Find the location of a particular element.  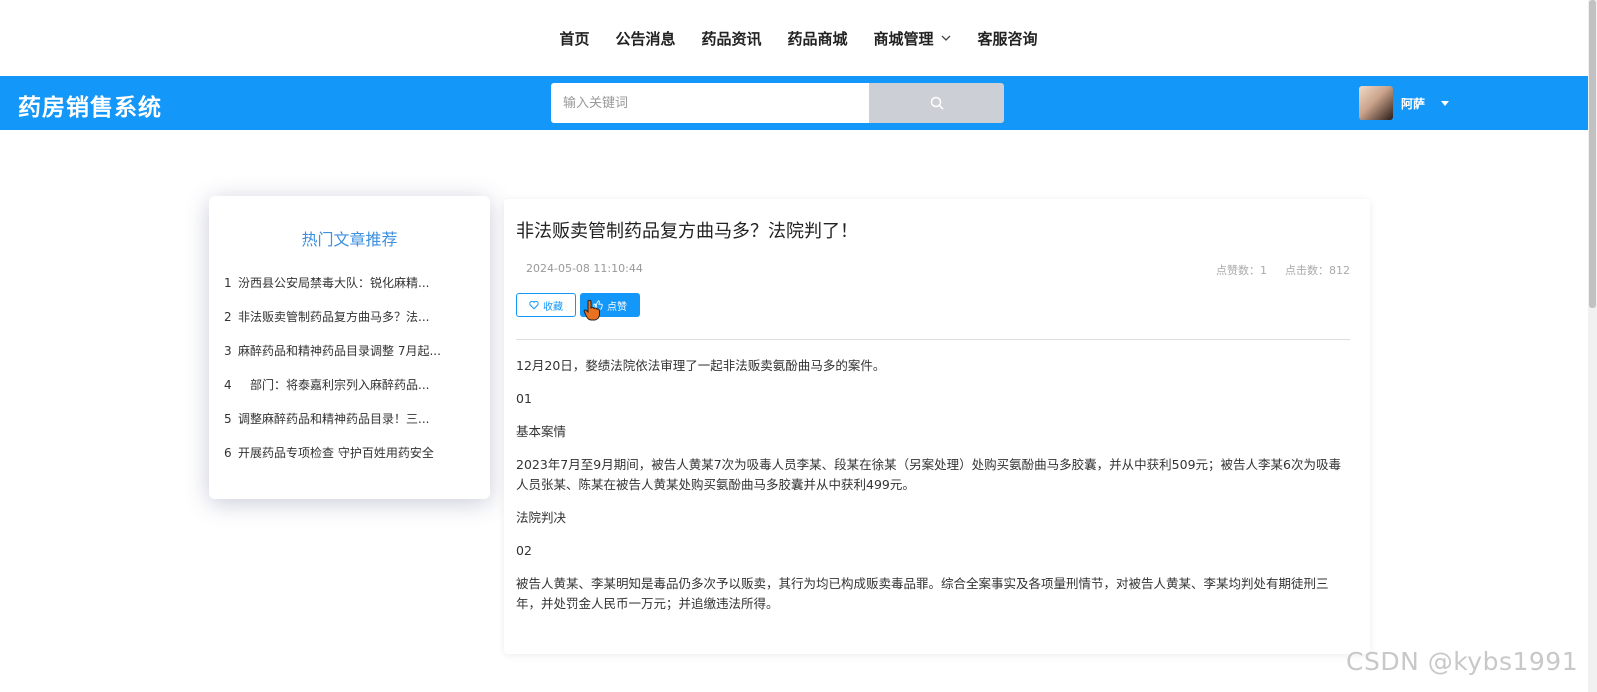

nav-item-drug-news: 药品资讯 is located at coordinates (731, 38).